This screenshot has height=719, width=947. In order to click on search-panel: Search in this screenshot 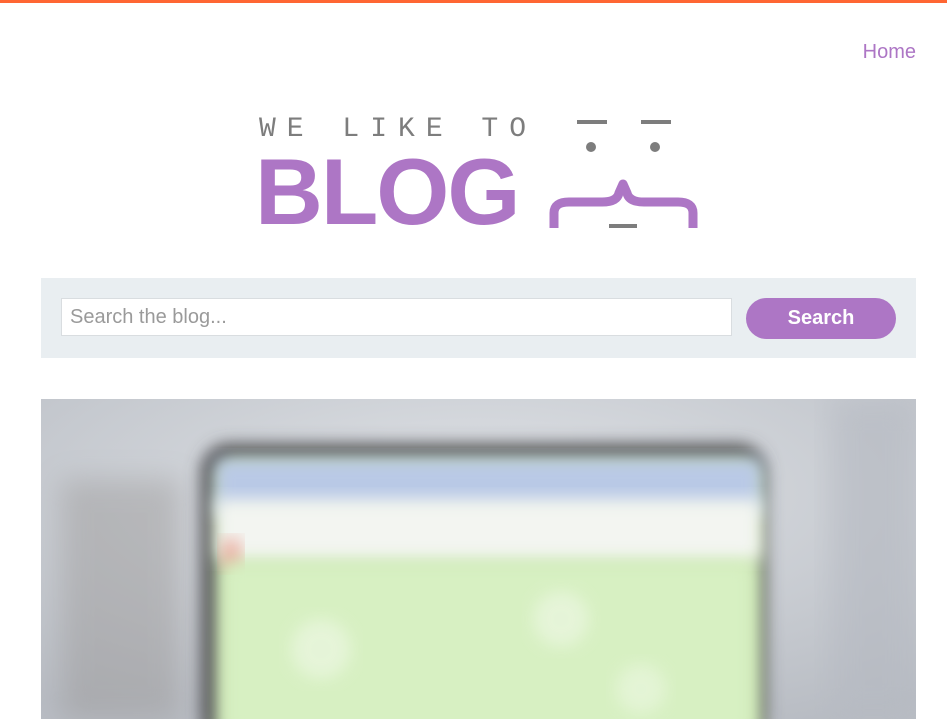, I will do `click(478, 318)`.